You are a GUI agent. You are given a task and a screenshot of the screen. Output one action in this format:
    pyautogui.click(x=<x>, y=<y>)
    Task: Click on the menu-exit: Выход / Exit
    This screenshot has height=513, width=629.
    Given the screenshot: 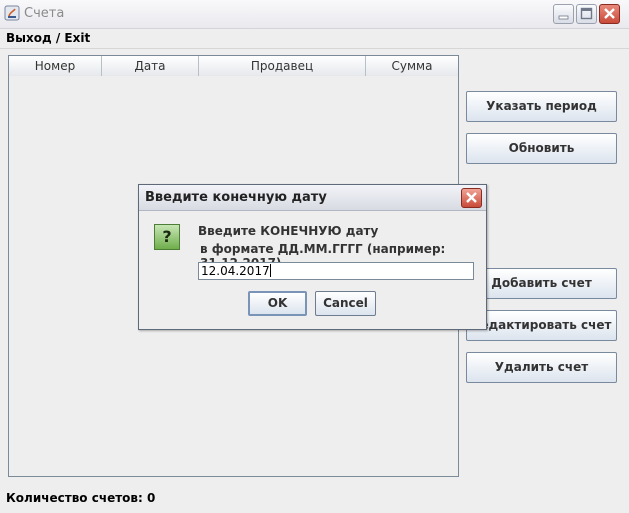 What is the action you would take?
    pyautogui.click(x=48, y=38)
    